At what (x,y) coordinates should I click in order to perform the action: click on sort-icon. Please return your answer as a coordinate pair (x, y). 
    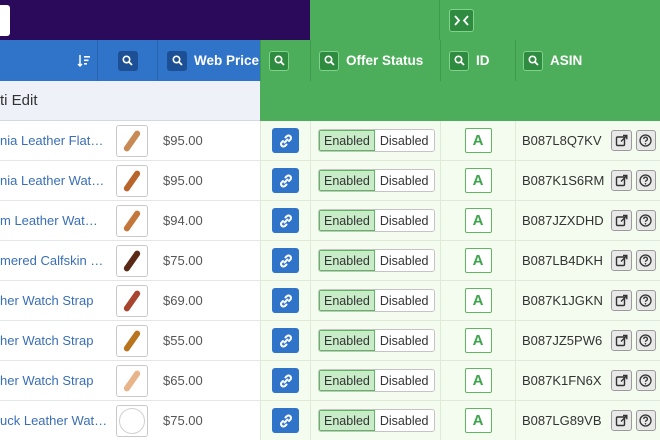
    Looking at the image, I should click on (84, 61).